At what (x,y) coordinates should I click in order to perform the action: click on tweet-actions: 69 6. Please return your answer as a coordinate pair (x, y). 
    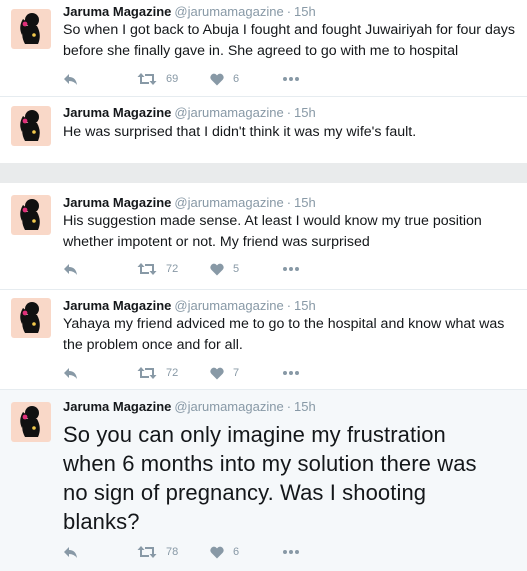
    Looking at the image, I should click on (223, 79).